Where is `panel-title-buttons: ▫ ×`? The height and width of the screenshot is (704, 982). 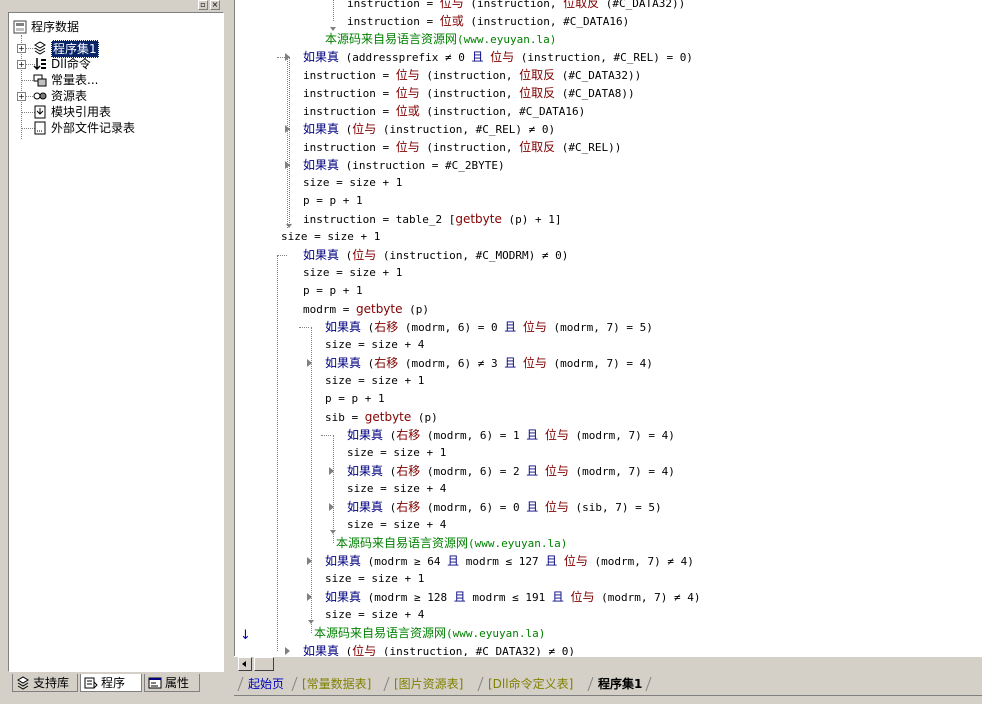 panel-title-buttons: ▫ × is located at coordinates (211, 5).